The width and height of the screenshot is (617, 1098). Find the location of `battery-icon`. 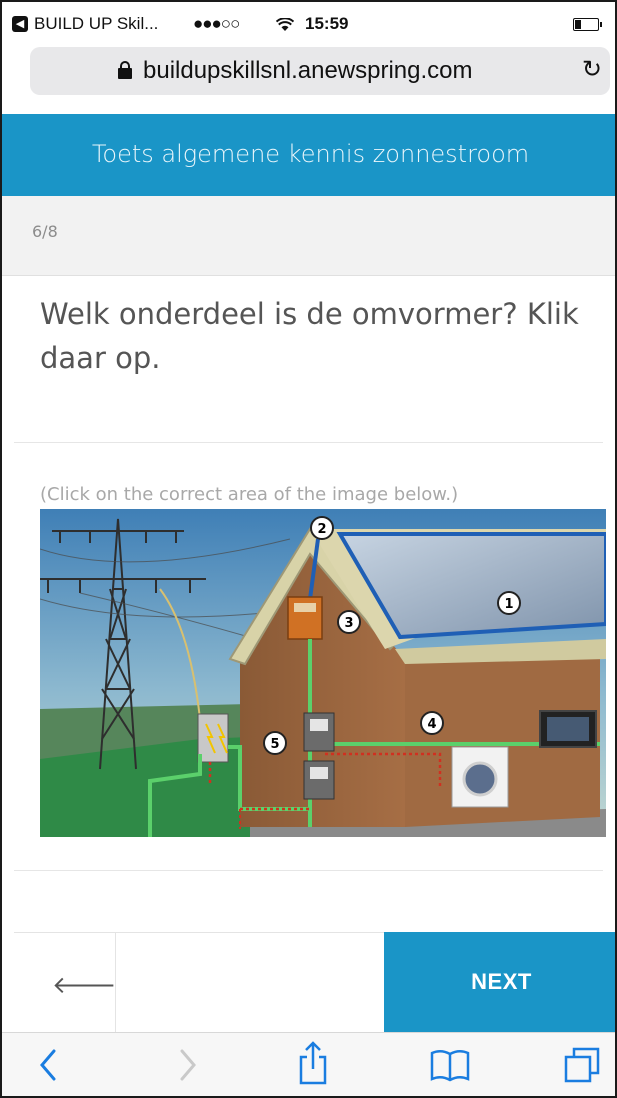

battery-icon is located at coordinates (587, 24).